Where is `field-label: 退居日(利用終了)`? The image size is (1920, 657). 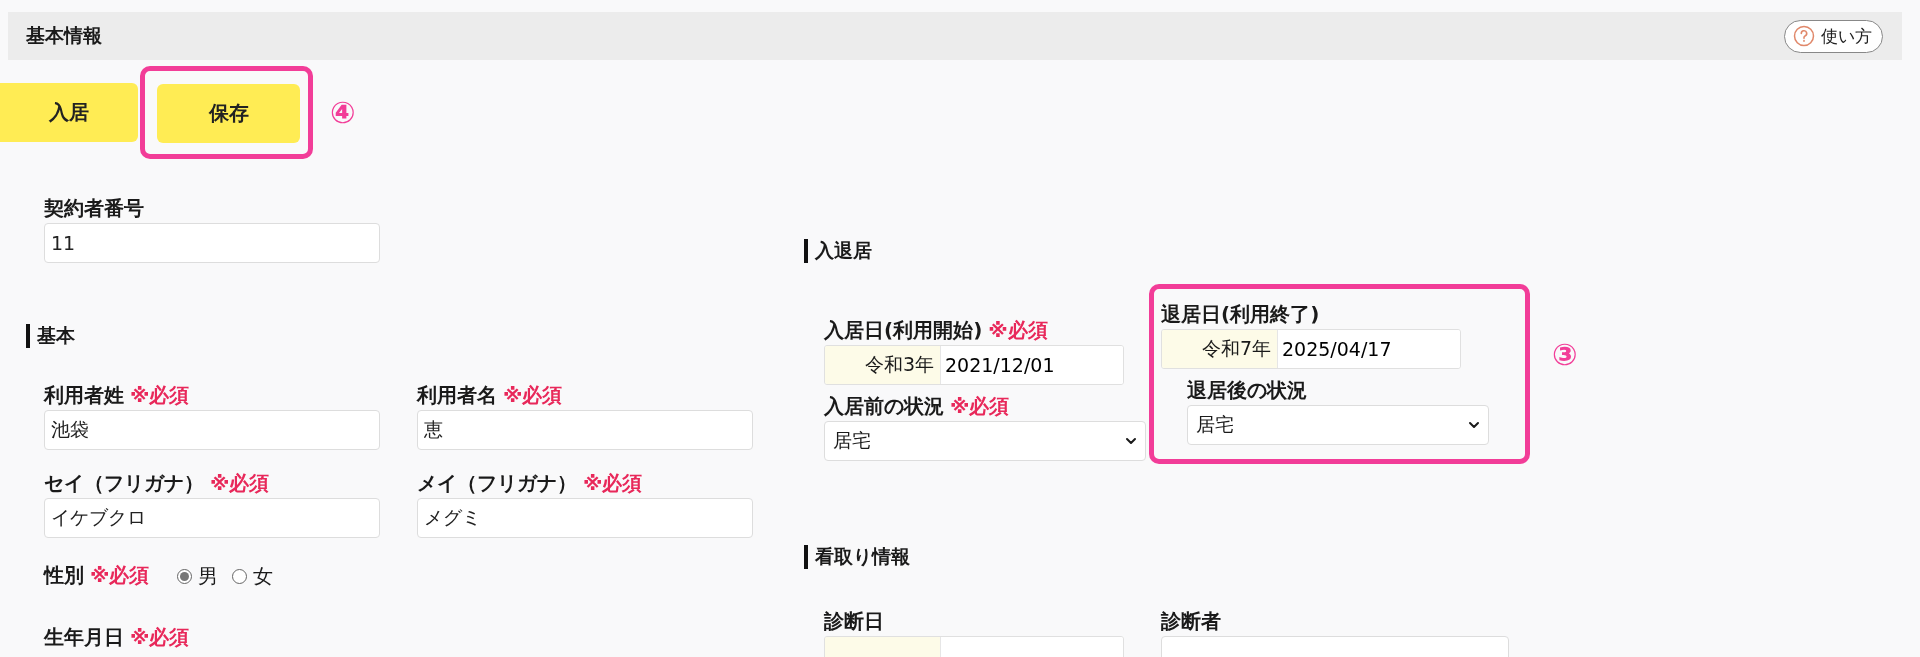
field-label: 退居日(利用終了) is located at coordinates (1241, 314).